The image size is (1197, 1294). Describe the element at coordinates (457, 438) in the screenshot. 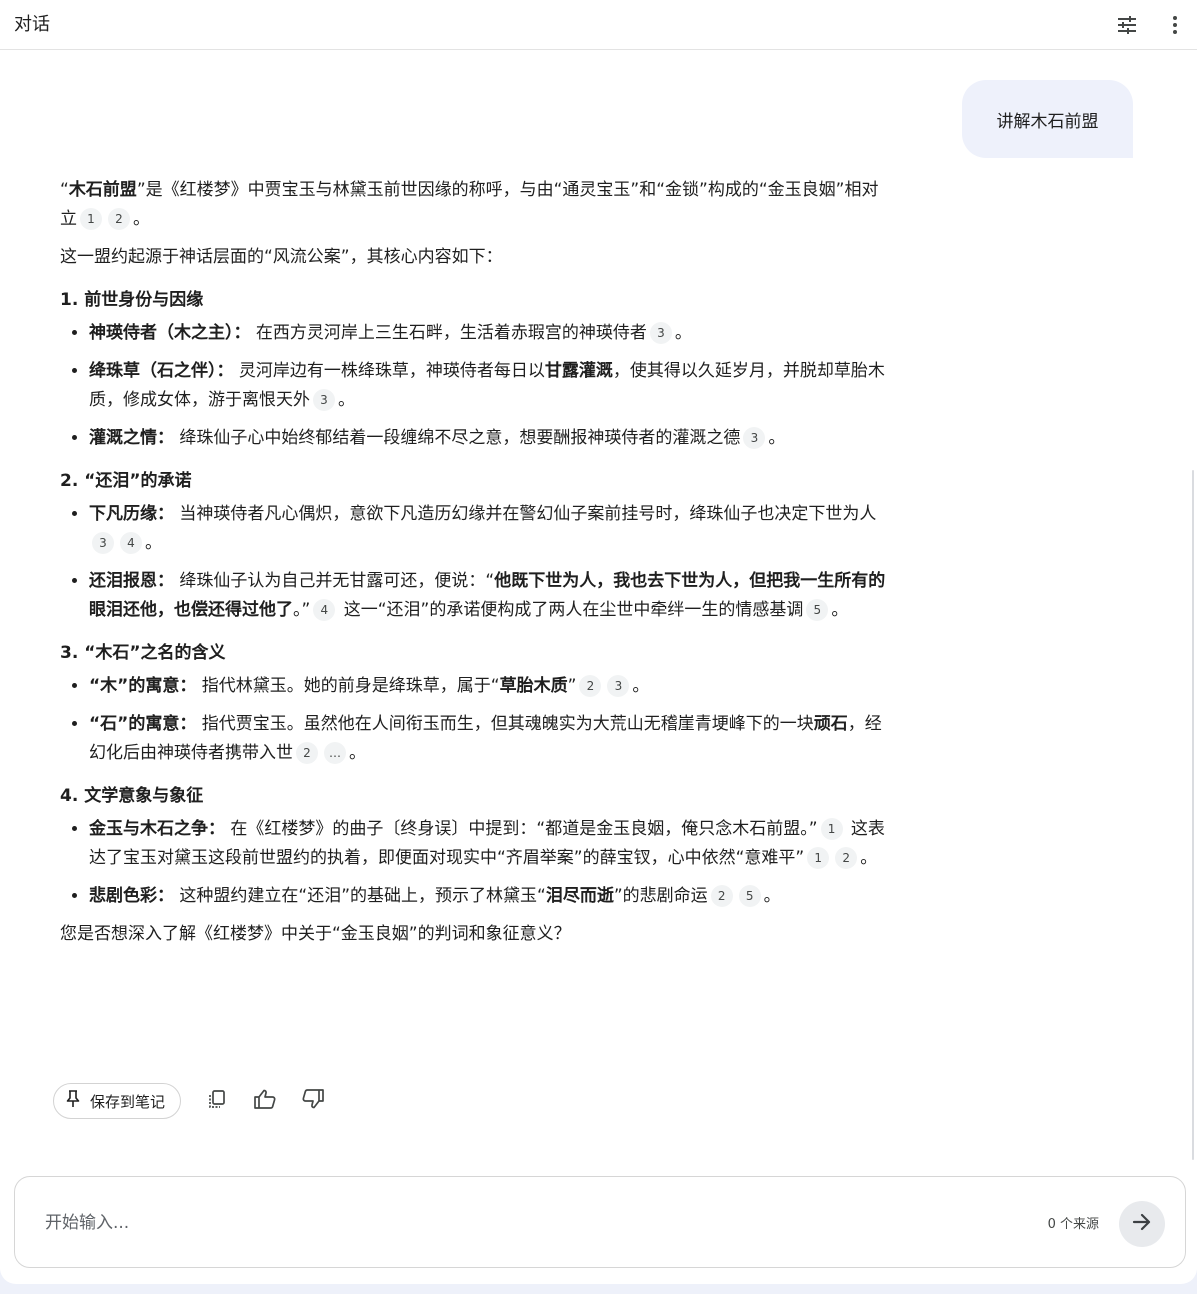

I see `item-text: 绛珠仙子心中始终郁结着一段缠绵不尽之意，想要酬报神瑛侍者的灌溉之德` at that location.